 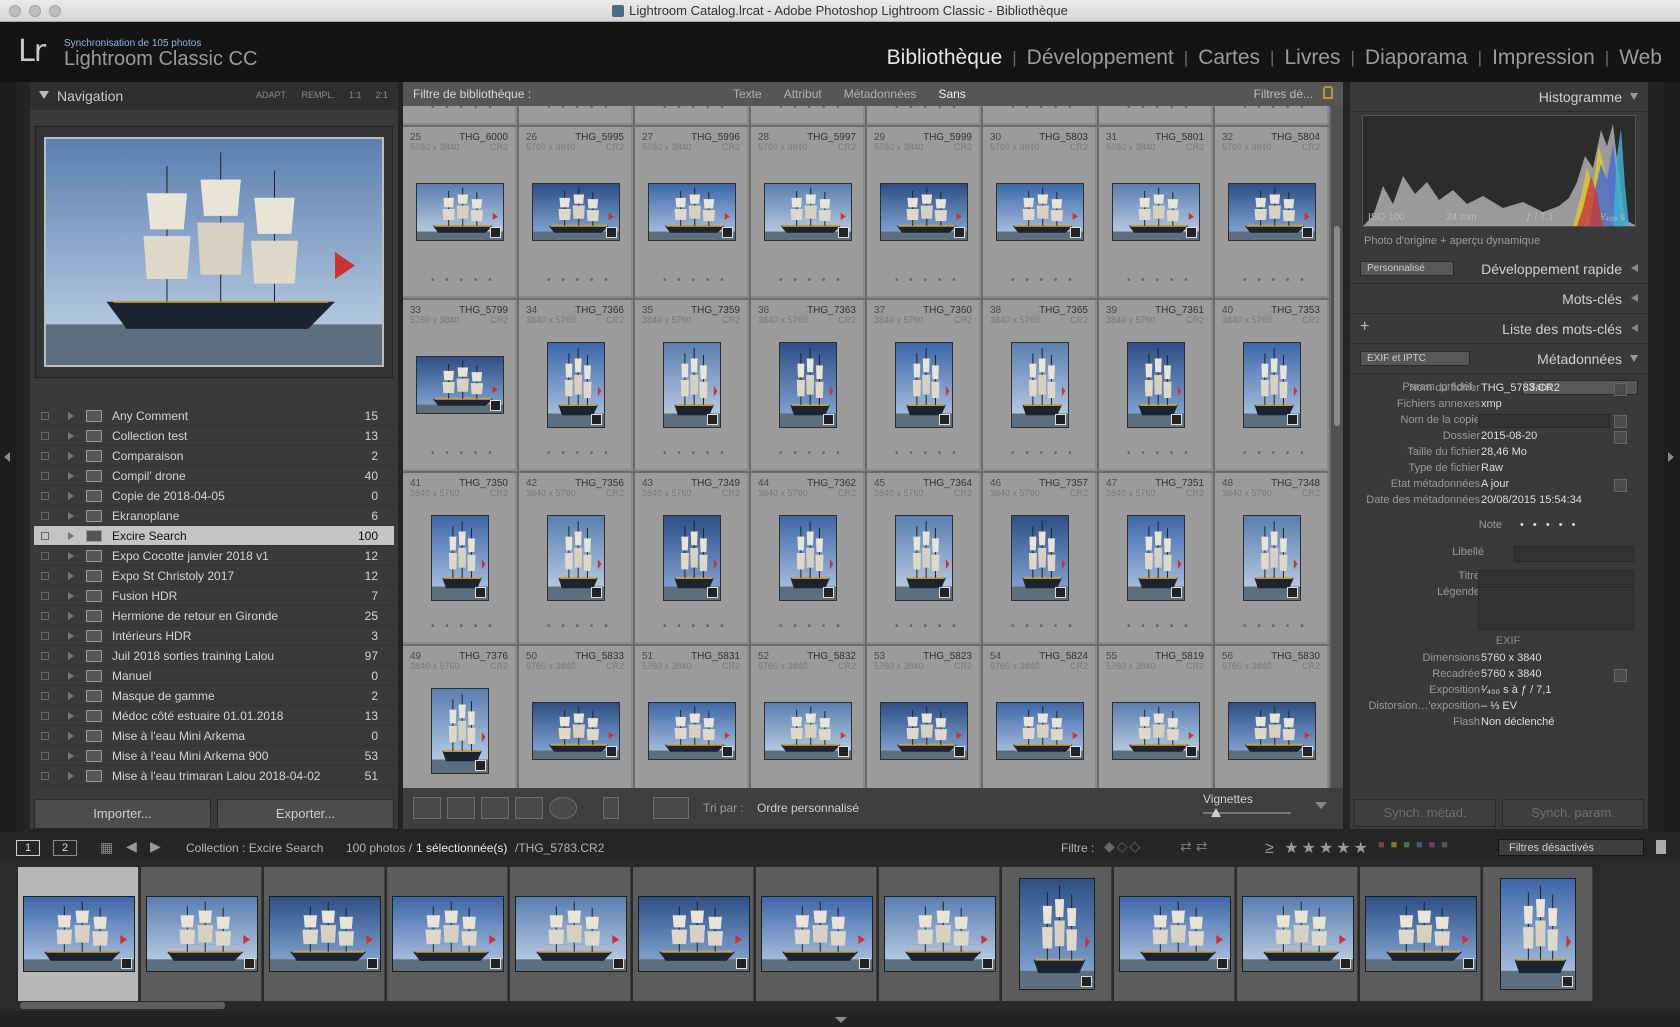 What do you see at coordinates (254, 848) in the screenshot?
I see `source-path: Collection : Excire Search` at bounding box center [254, 848].